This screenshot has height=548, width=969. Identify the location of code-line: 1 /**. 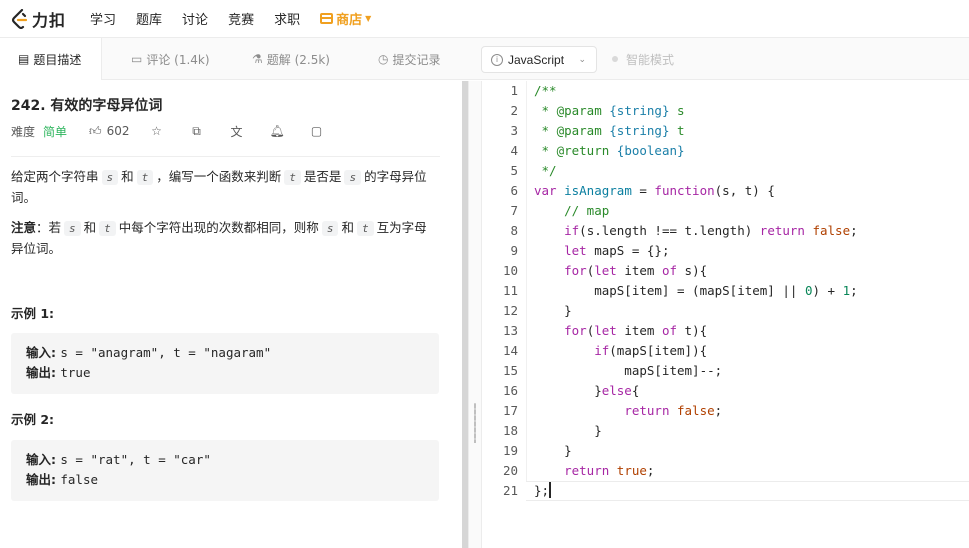
(725, 91).